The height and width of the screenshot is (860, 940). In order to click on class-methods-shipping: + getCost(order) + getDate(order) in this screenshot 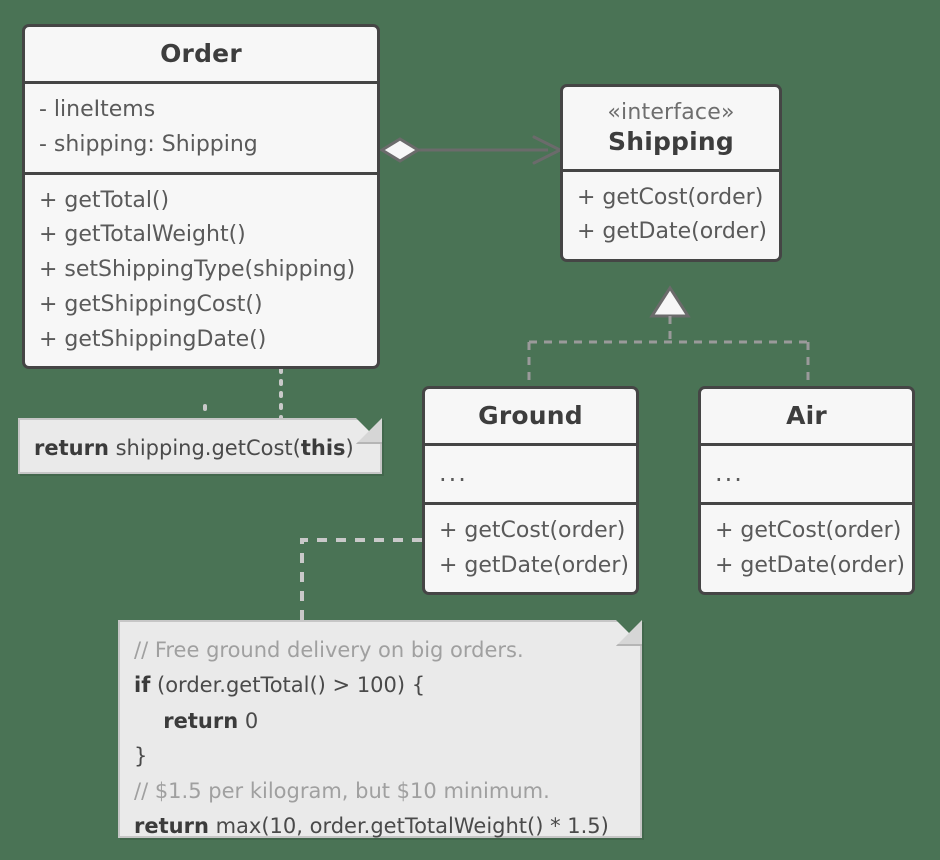, I will do `click(671, 214)`.